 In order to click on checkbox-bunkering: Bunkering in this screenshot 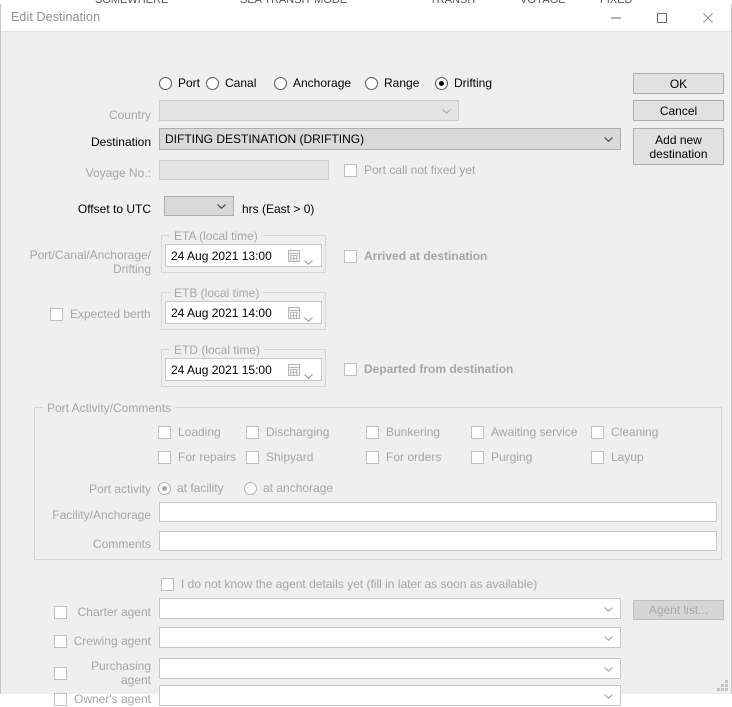, I will do `click(403, 432)`.